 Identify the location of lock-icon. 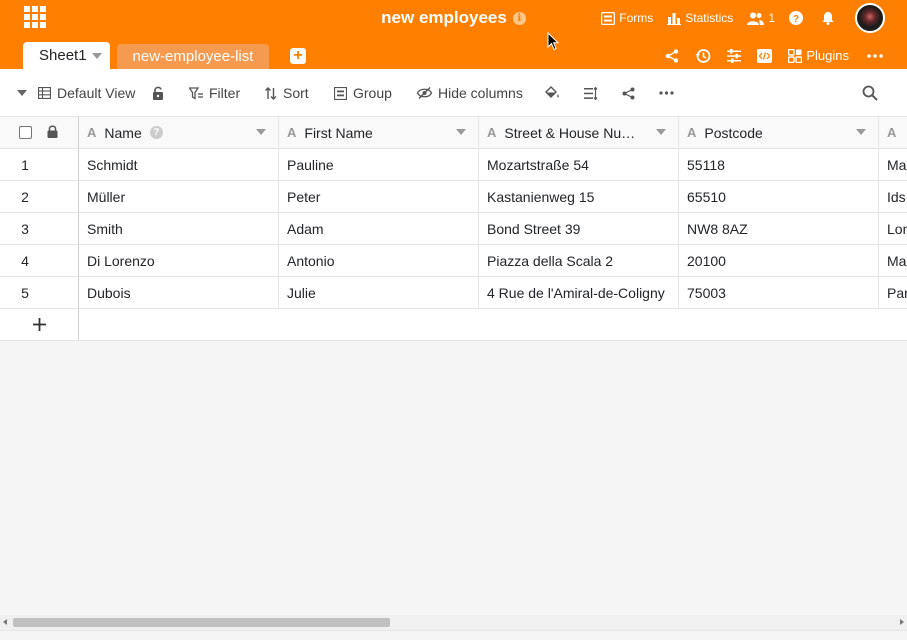
(52, 133).